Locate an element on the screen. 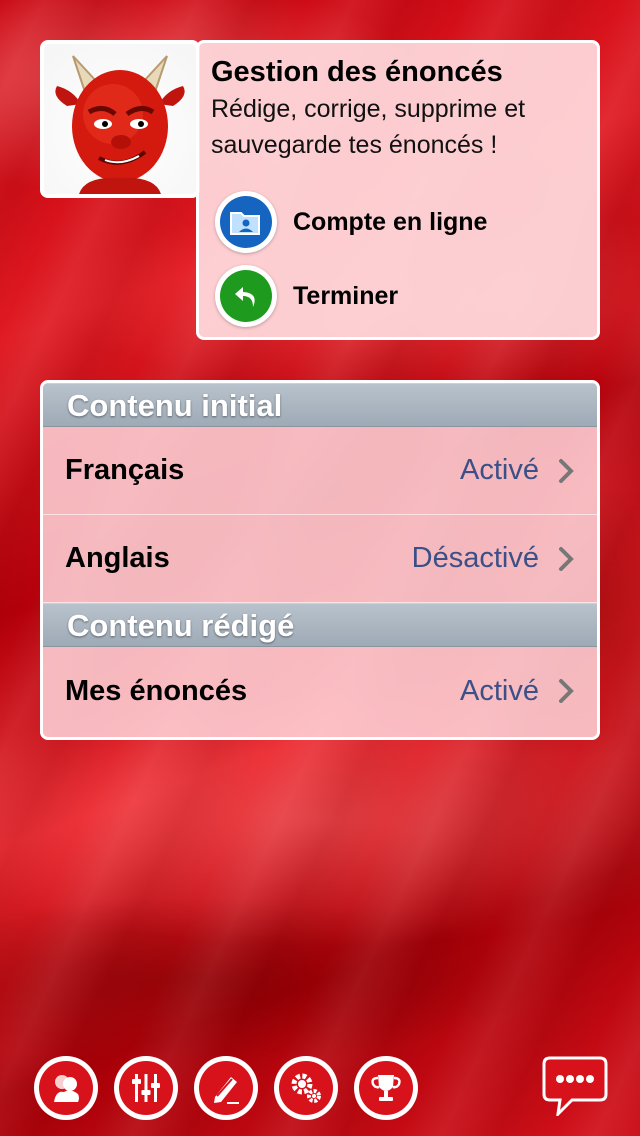 Image resolution: width=640 pixels, height=1136 pixels. row-value: Désactivé is located at coordinates (475, 558).